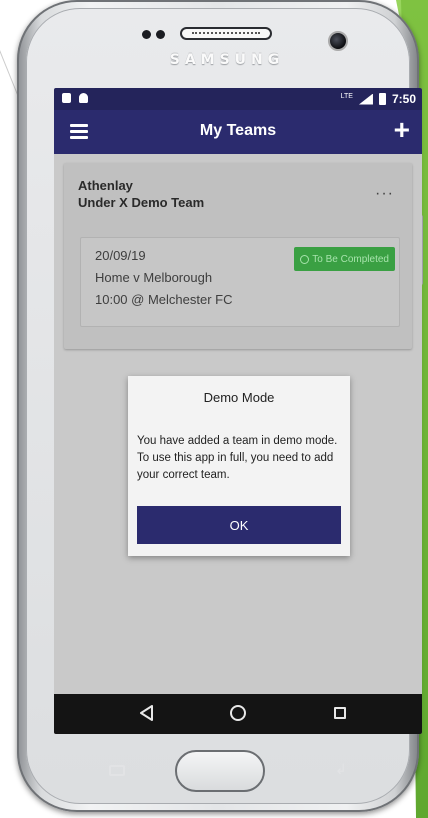 The height and width of the screenshot is (818, 428). What do you see at coordinates (160, 34) in the screenshot?
I see `light-sensor` at bounding box center [160, 34].